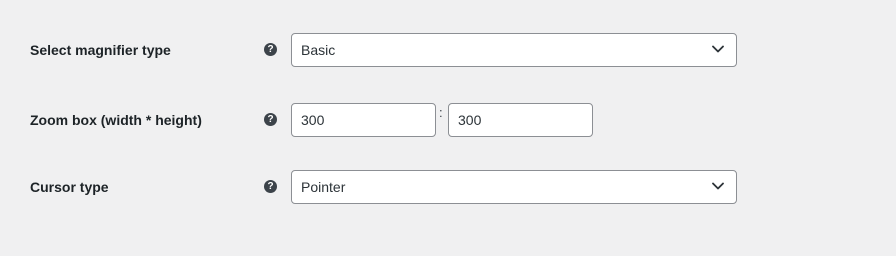 This screenshot has width=896, height=256. Describe the element at coordinates (313, 120) in the screenshot. I see `zoom-box-width-value: 300` at that location.